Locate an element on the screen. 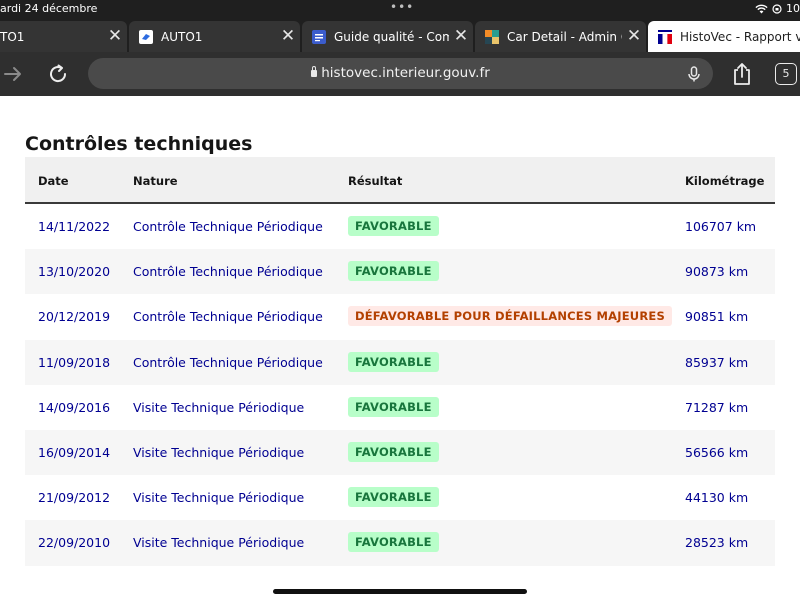 This screenshot has width=800, height=600. status-badge: DÉFAVORABLE POUR DÉFAILLANCES MAJEURES is located at coordinates (510, 316).